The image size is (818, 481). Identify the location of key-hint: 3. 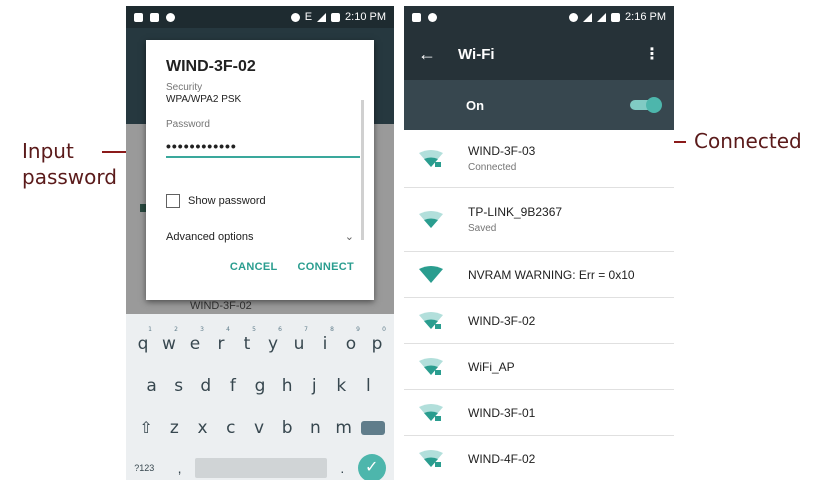
(202, 329).